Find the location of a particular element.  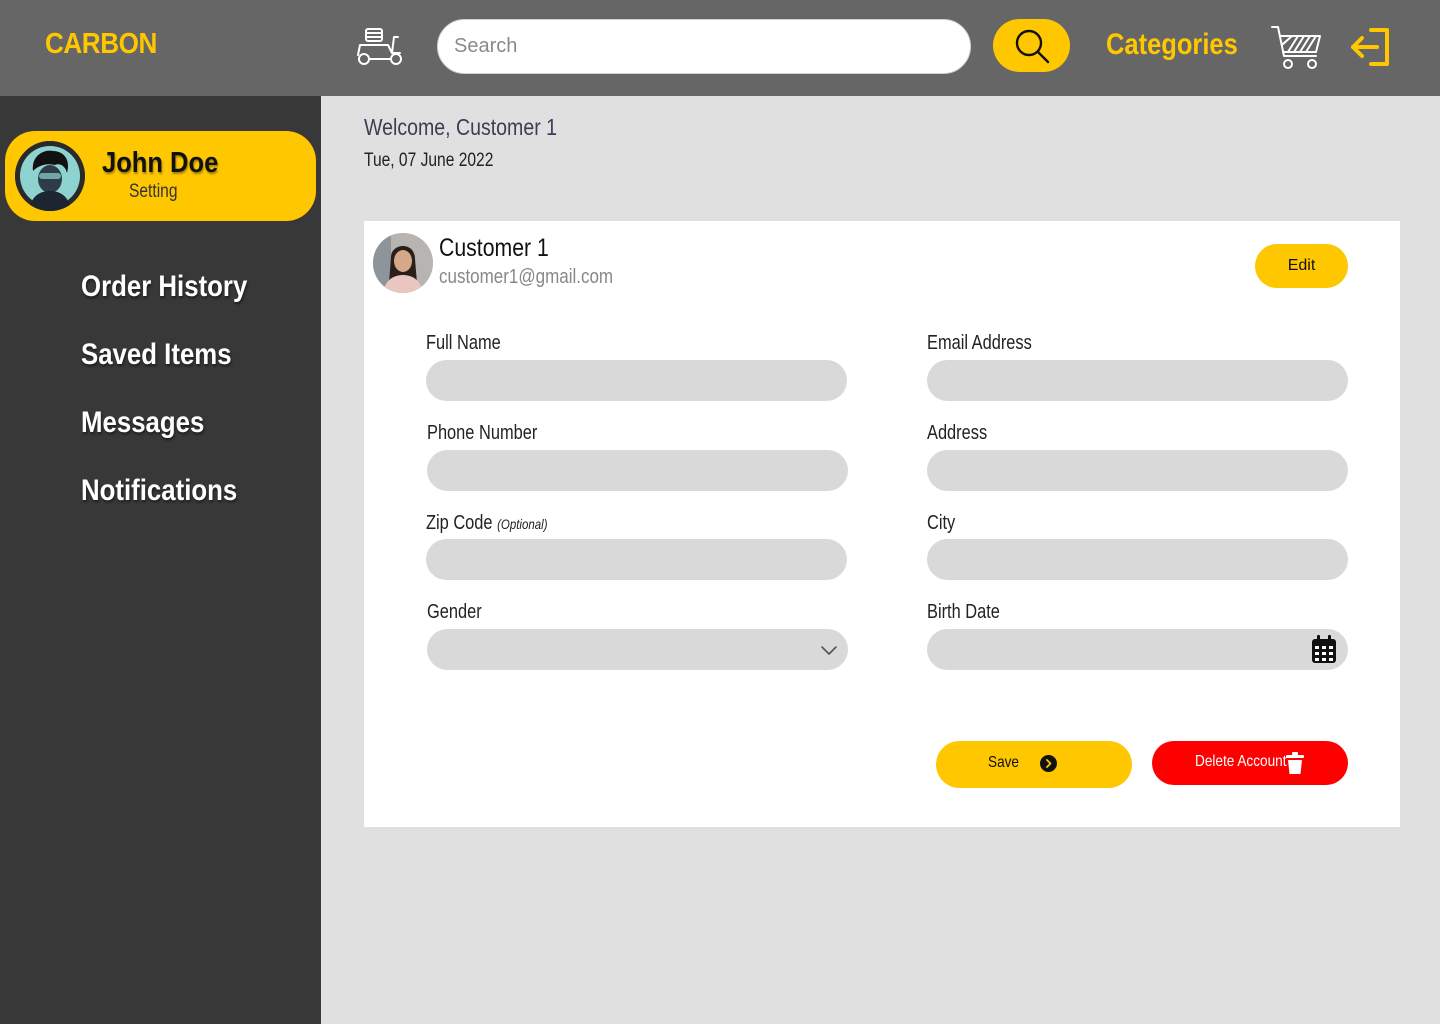

search-input is located at coordinates (704, 46).